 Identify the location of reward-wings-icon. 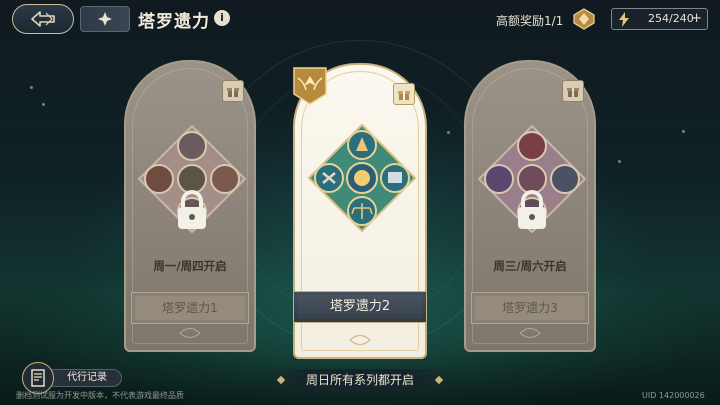
(584, 19).